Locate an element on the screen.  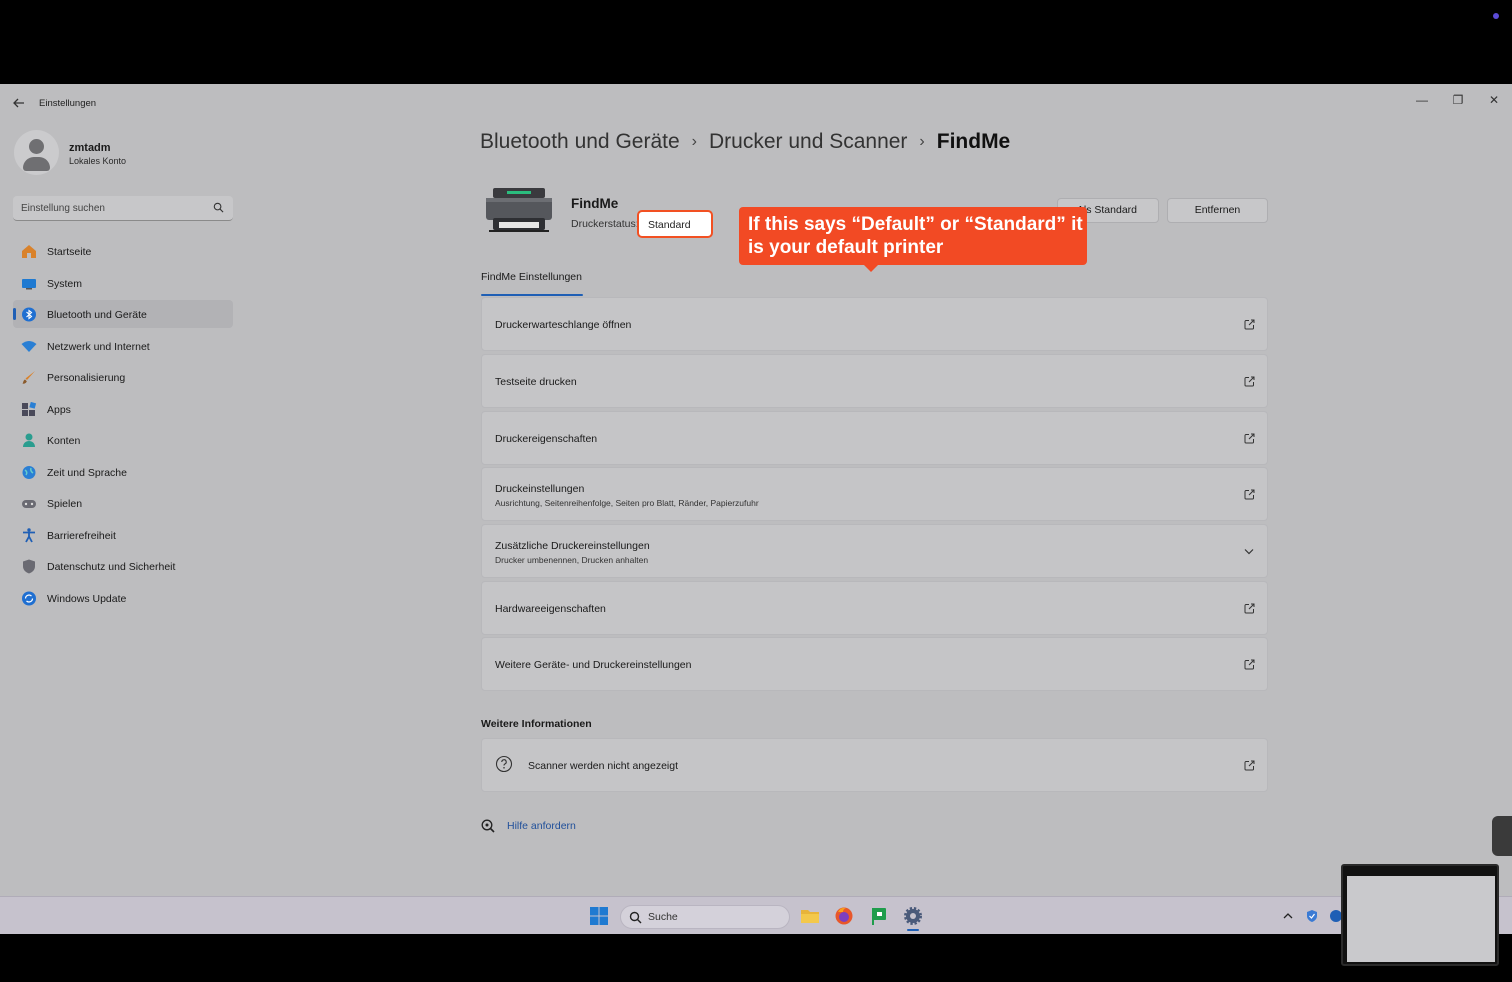
bluetooth-icon is located at coordinates (29, 314).